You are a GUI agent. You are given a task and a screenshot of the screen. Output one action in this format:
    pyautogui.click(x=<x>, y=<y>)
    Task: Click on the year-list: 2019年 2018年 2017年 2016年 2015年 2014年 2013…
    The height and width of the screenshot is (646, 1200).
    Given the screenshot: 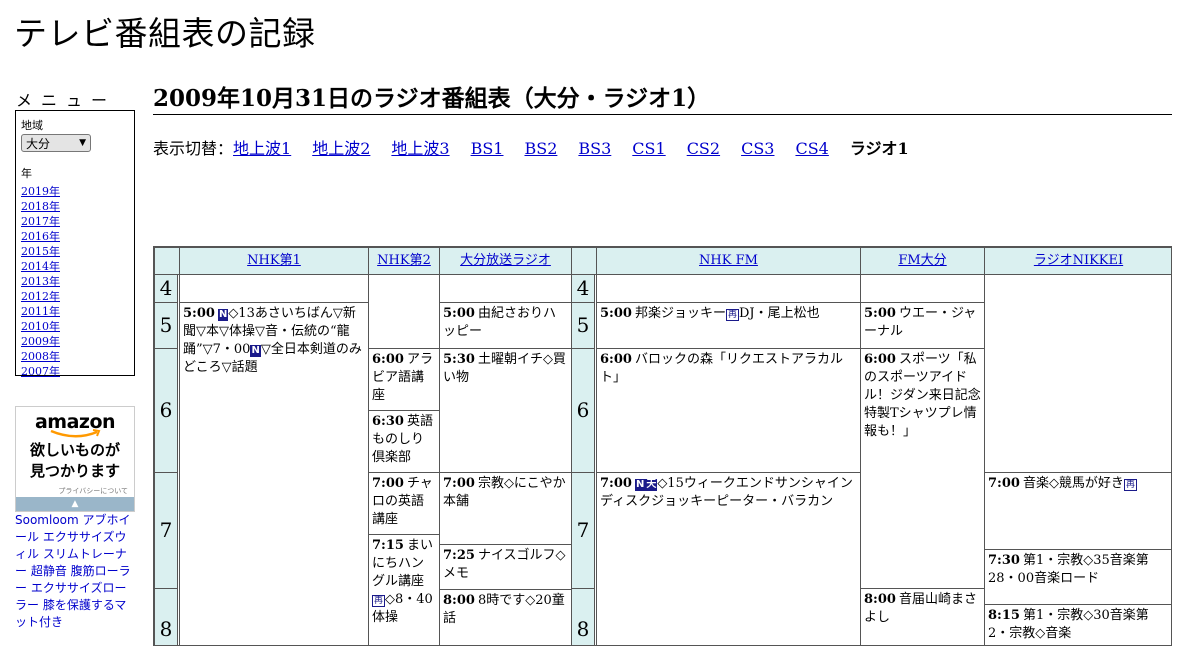 What is the action you would take?
    pyautogui.click(x=75, y=281)
    